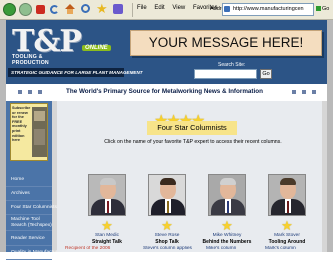  Describe the element at coordinates (102, 8) in the screenshot. I see `favorites-icon: ★` at that location.